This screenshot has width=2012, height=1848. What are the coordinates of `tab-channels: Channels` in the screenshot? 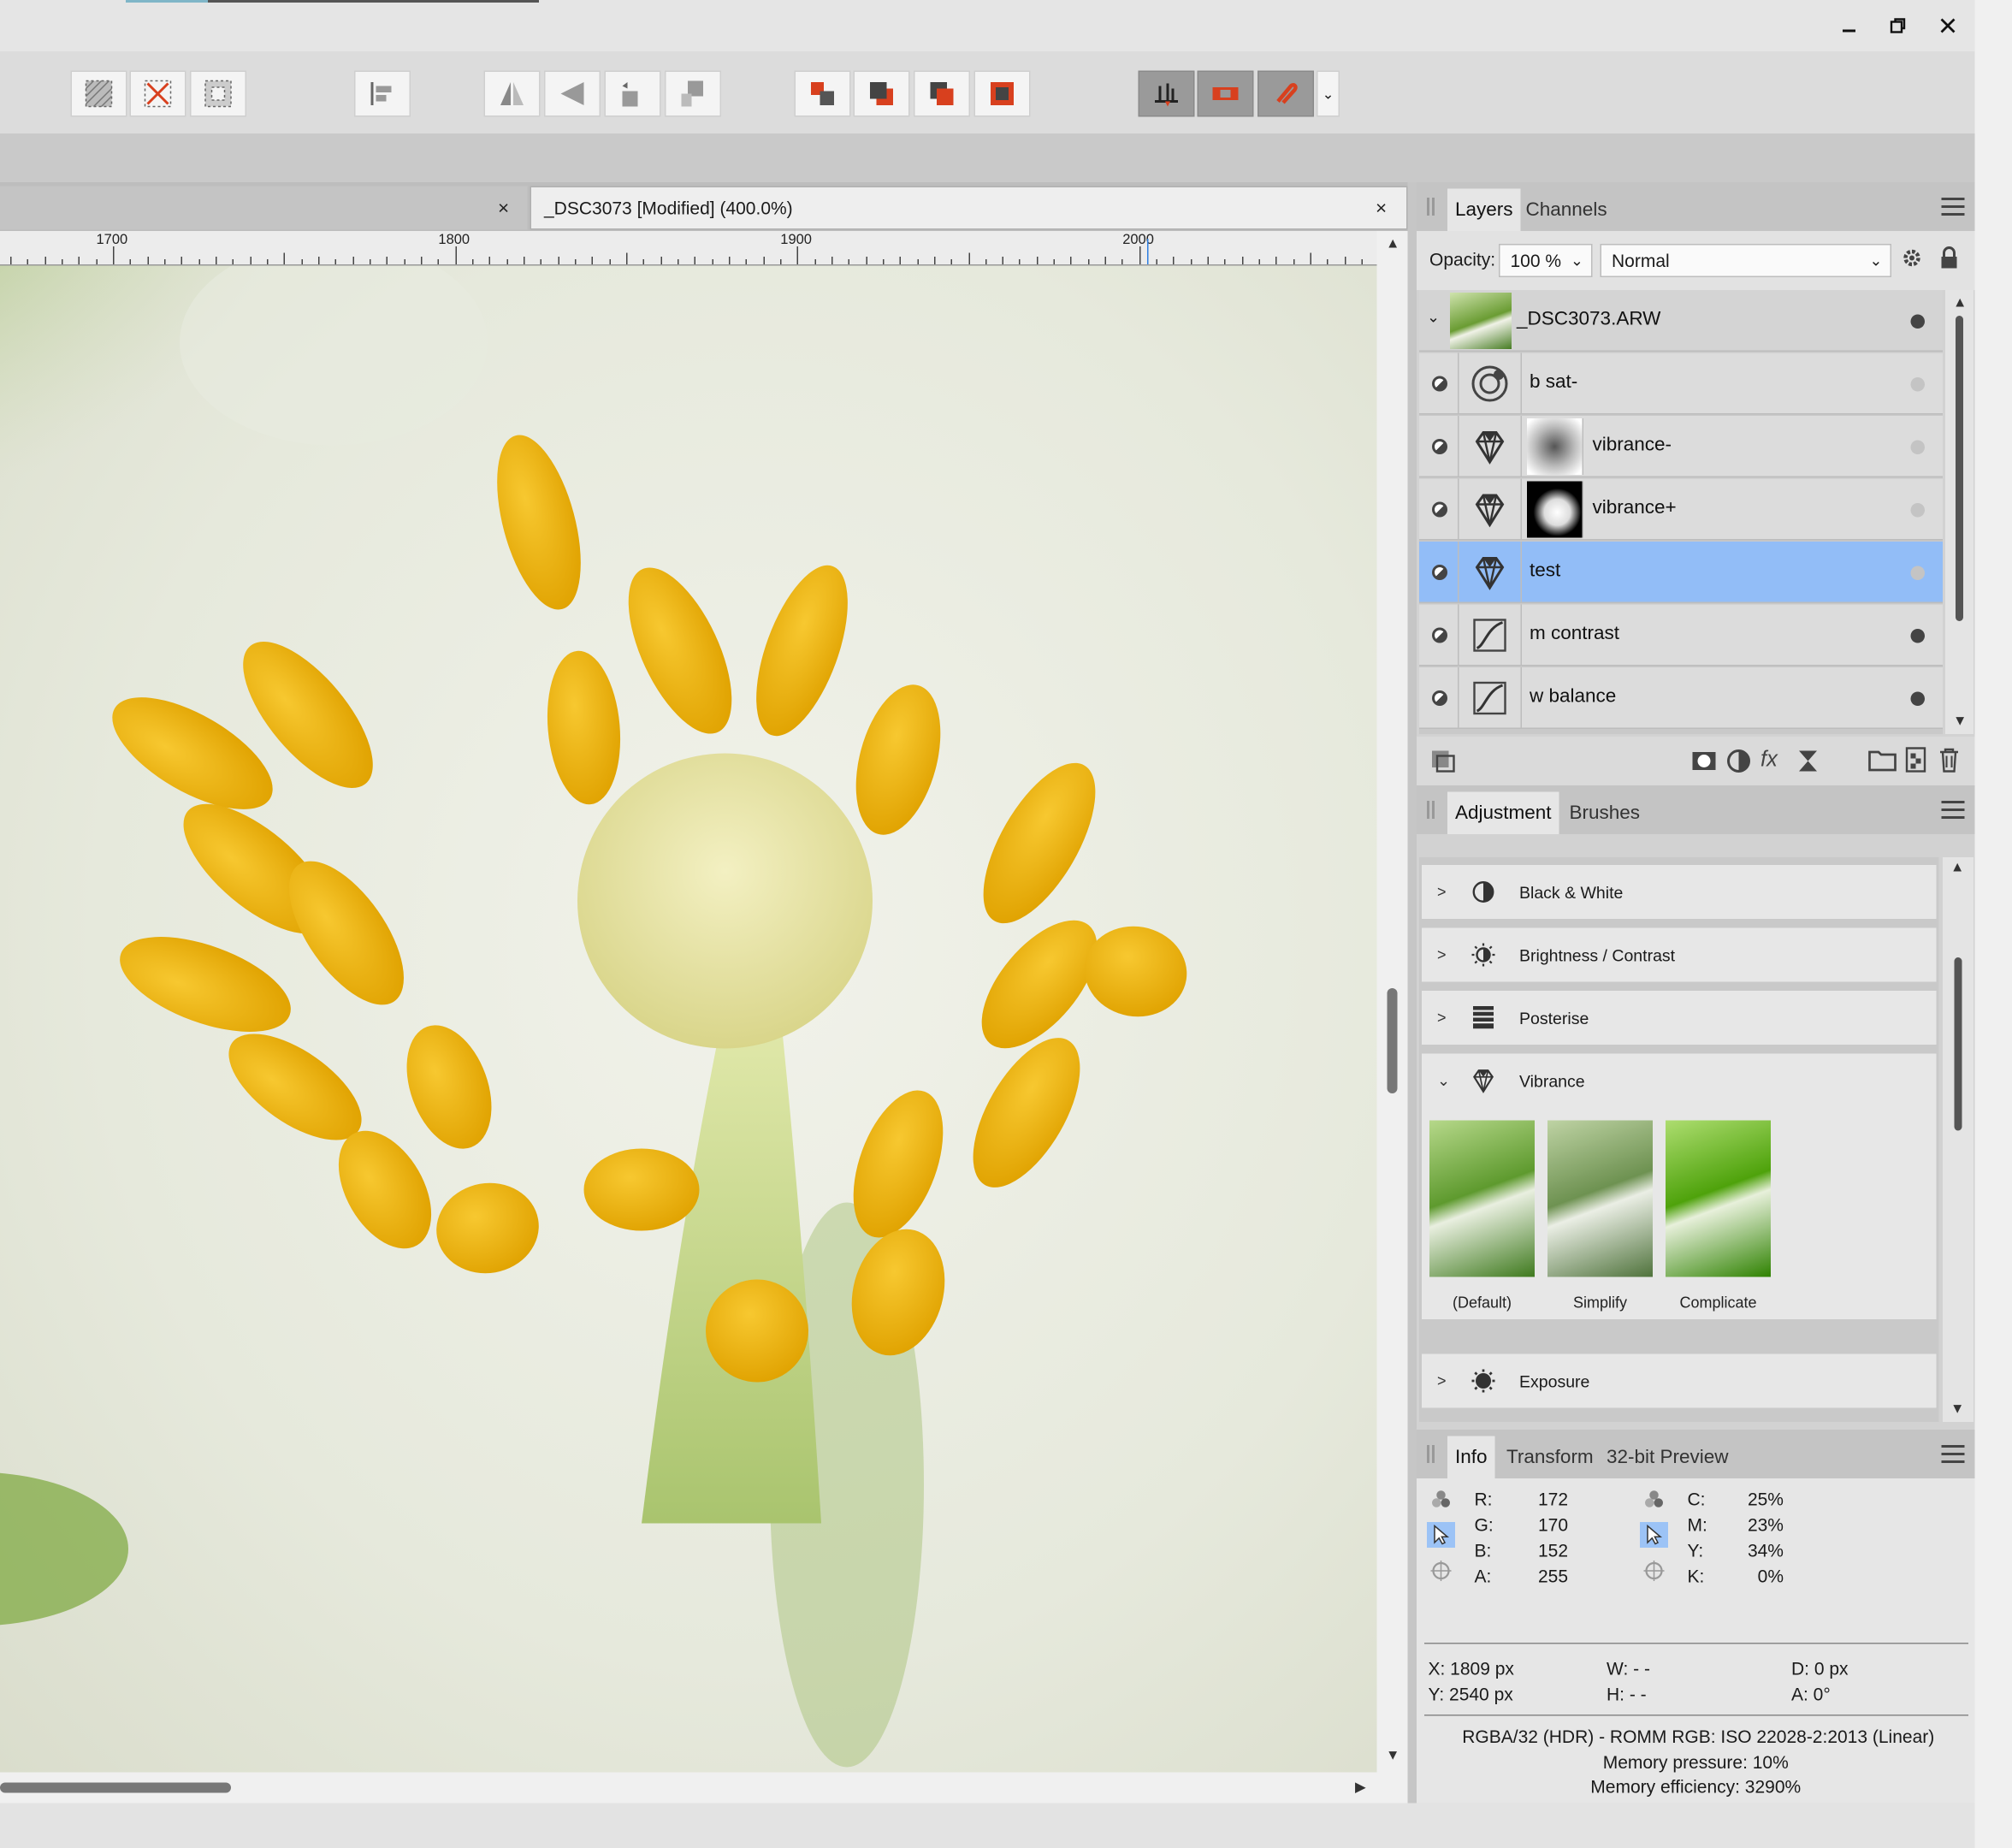 It's located at (1566, 210).